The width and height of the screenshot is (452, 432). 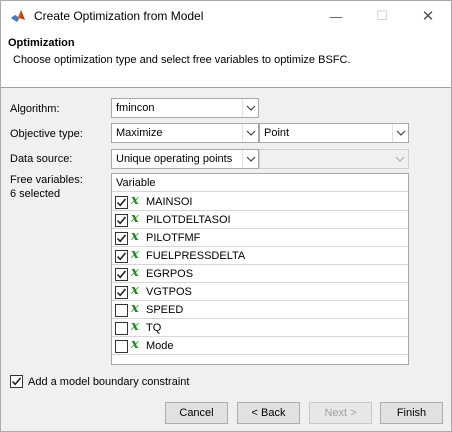 What do you see at coordinates (428, 16) in the screenshot?
I see `close-button: ✕` at bounding box center [428, 16].